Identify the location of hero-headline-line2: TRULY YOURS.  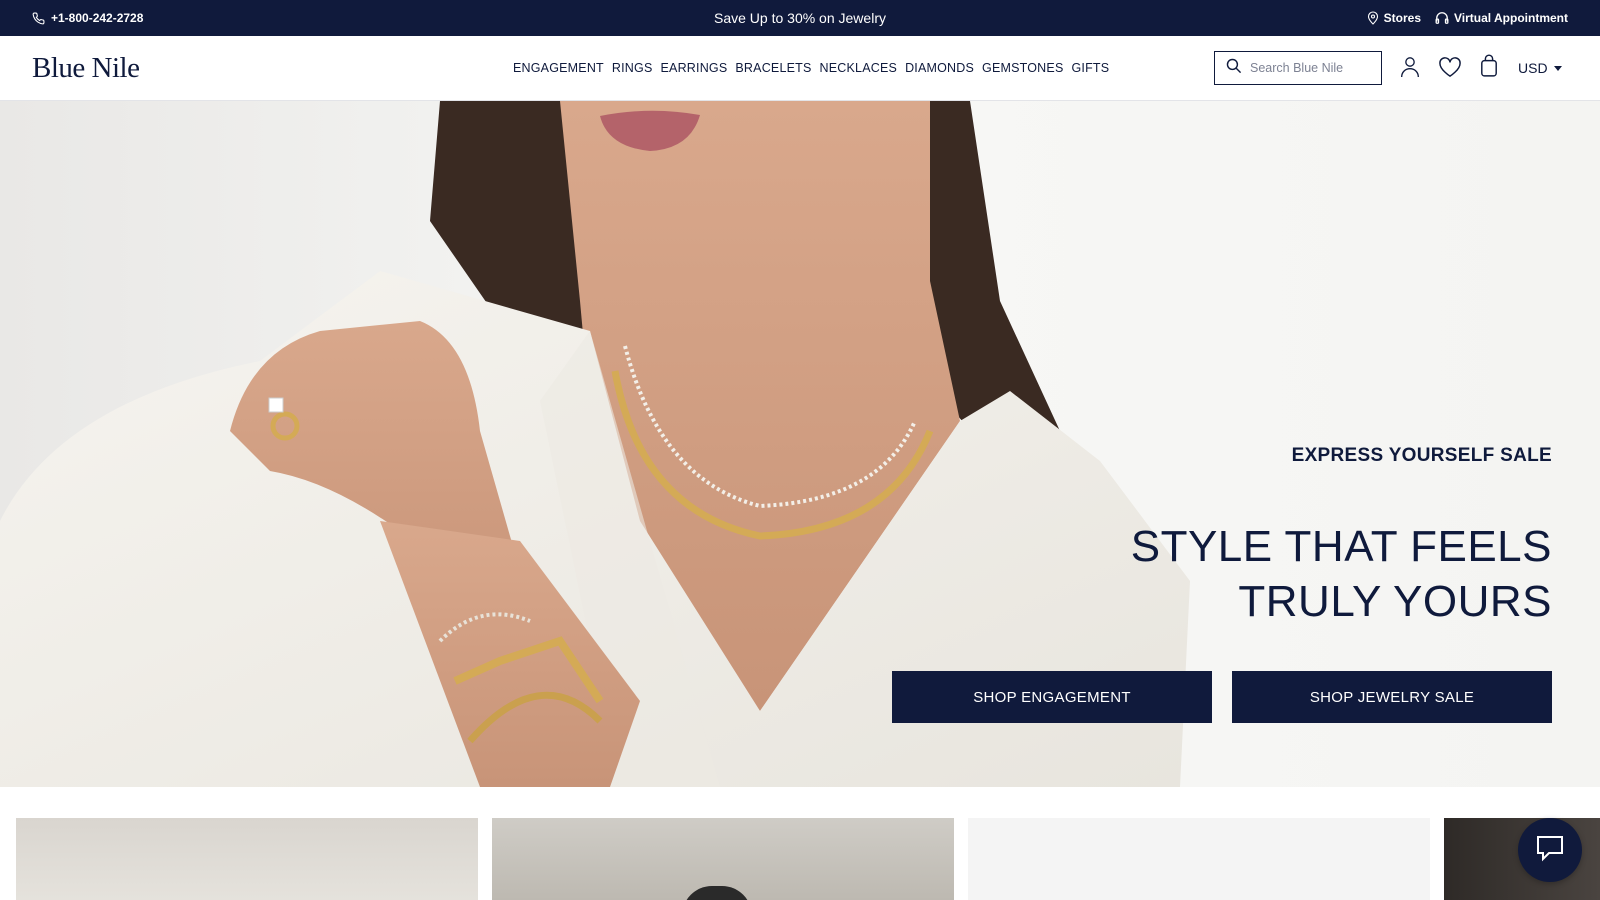
(1395, 601).